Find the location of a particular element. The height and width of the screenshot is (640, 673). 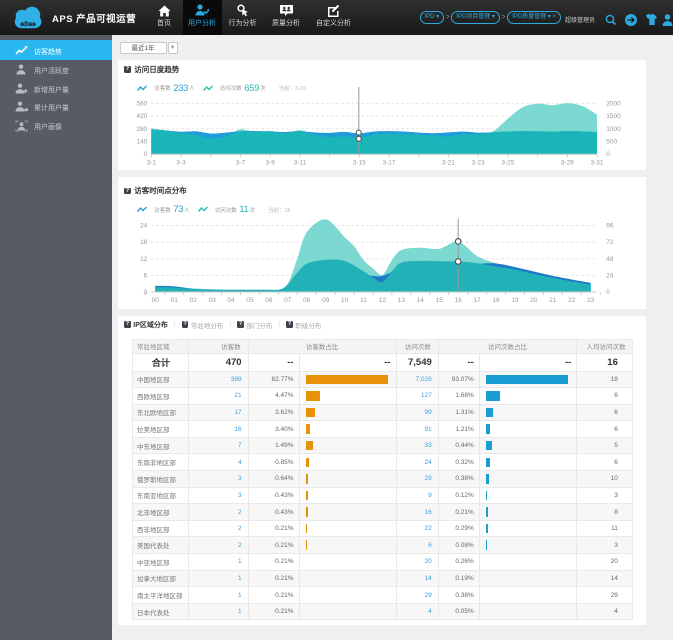

svg-text: 2000 is located at coordinates (613, 103).